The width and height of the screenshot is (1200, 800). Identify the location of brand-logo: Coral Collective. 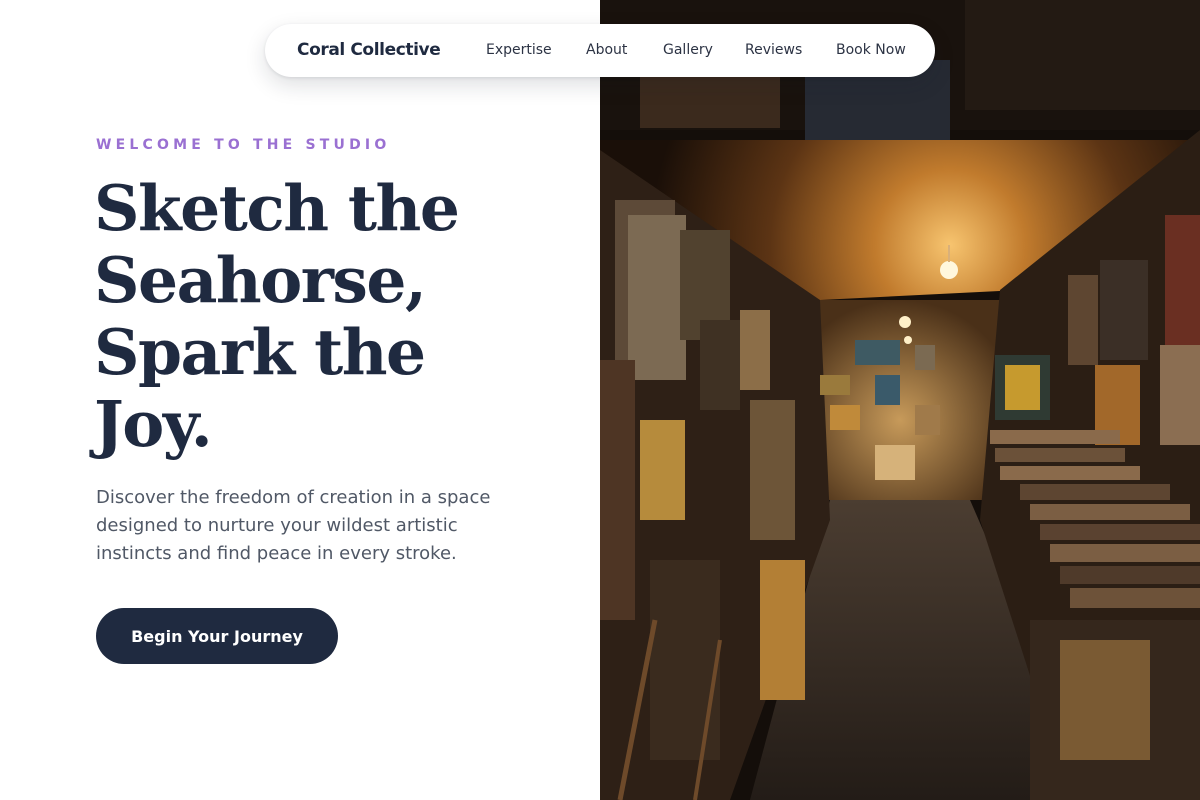
(369, 50).